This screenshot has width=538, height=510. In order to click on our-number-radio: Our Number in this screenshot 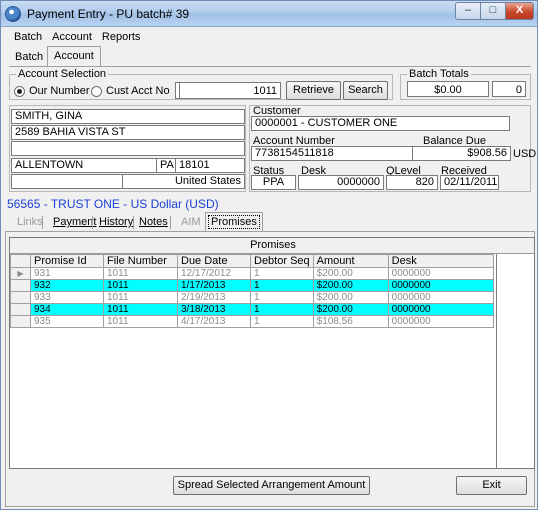, I will do `click(52, 91)`.